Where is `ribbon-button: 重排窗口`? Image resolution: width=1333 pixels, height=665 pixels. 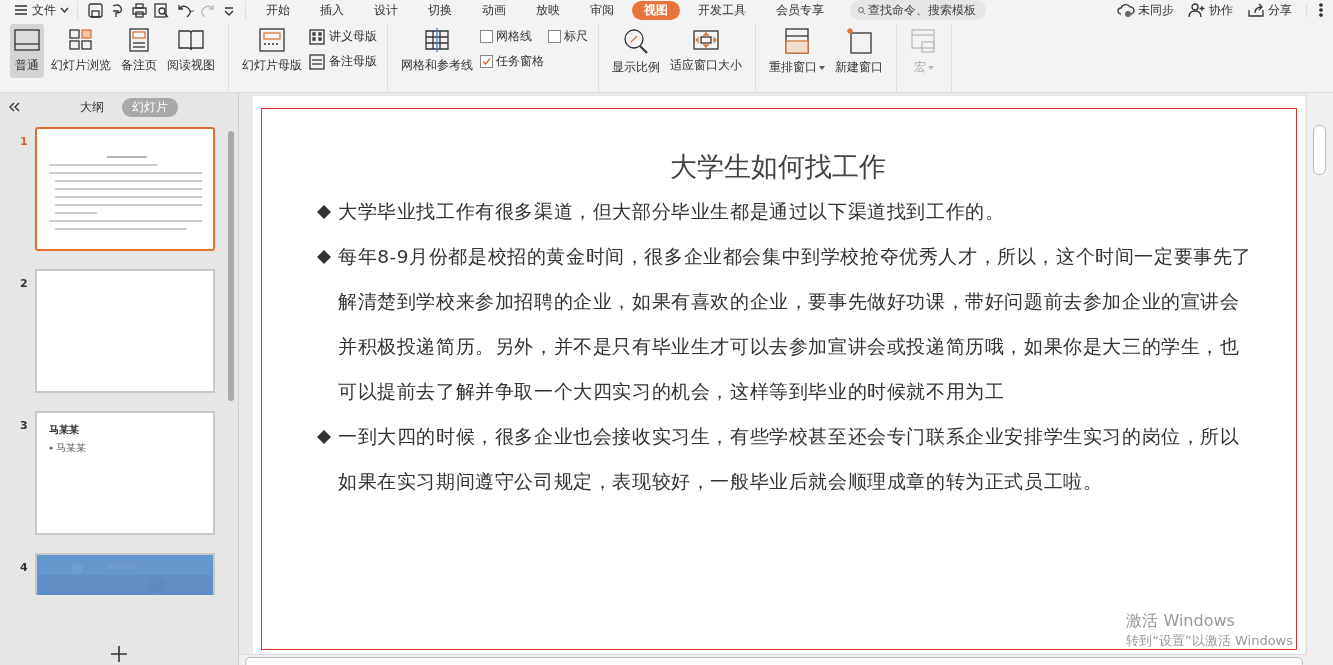
ribbon-button: 重排窗口 is located at coordinates (797, 52).